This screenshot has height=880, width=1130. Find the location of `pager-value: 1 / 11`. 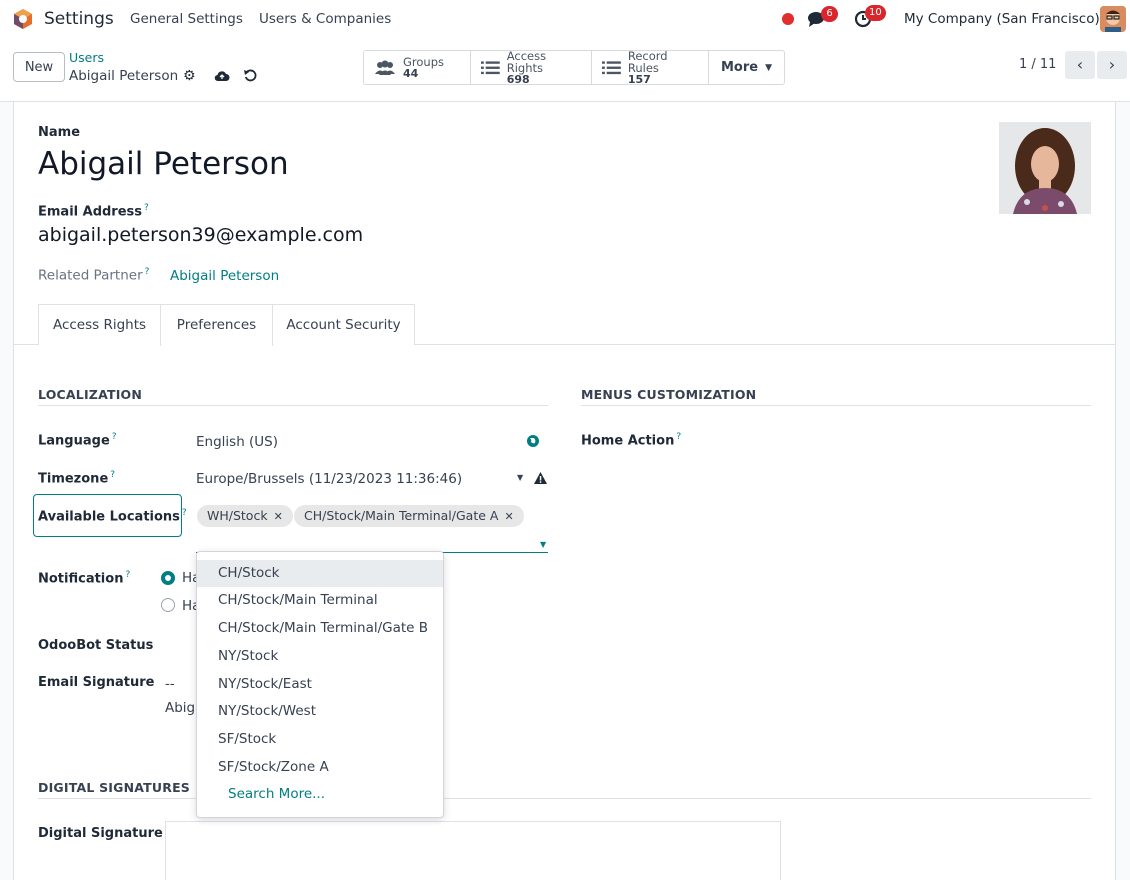

pager-value: 1 / 11 is located at coordinates (1037, 64).